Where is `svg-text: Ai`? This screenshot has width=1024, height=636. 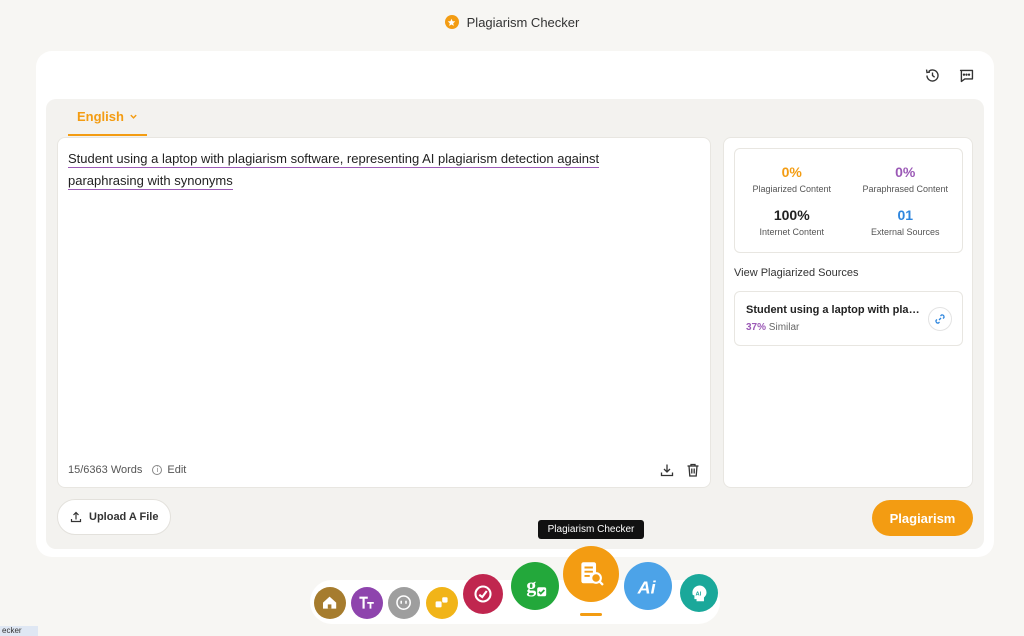
svg-text: Ai is located at coordinates (646, 587).